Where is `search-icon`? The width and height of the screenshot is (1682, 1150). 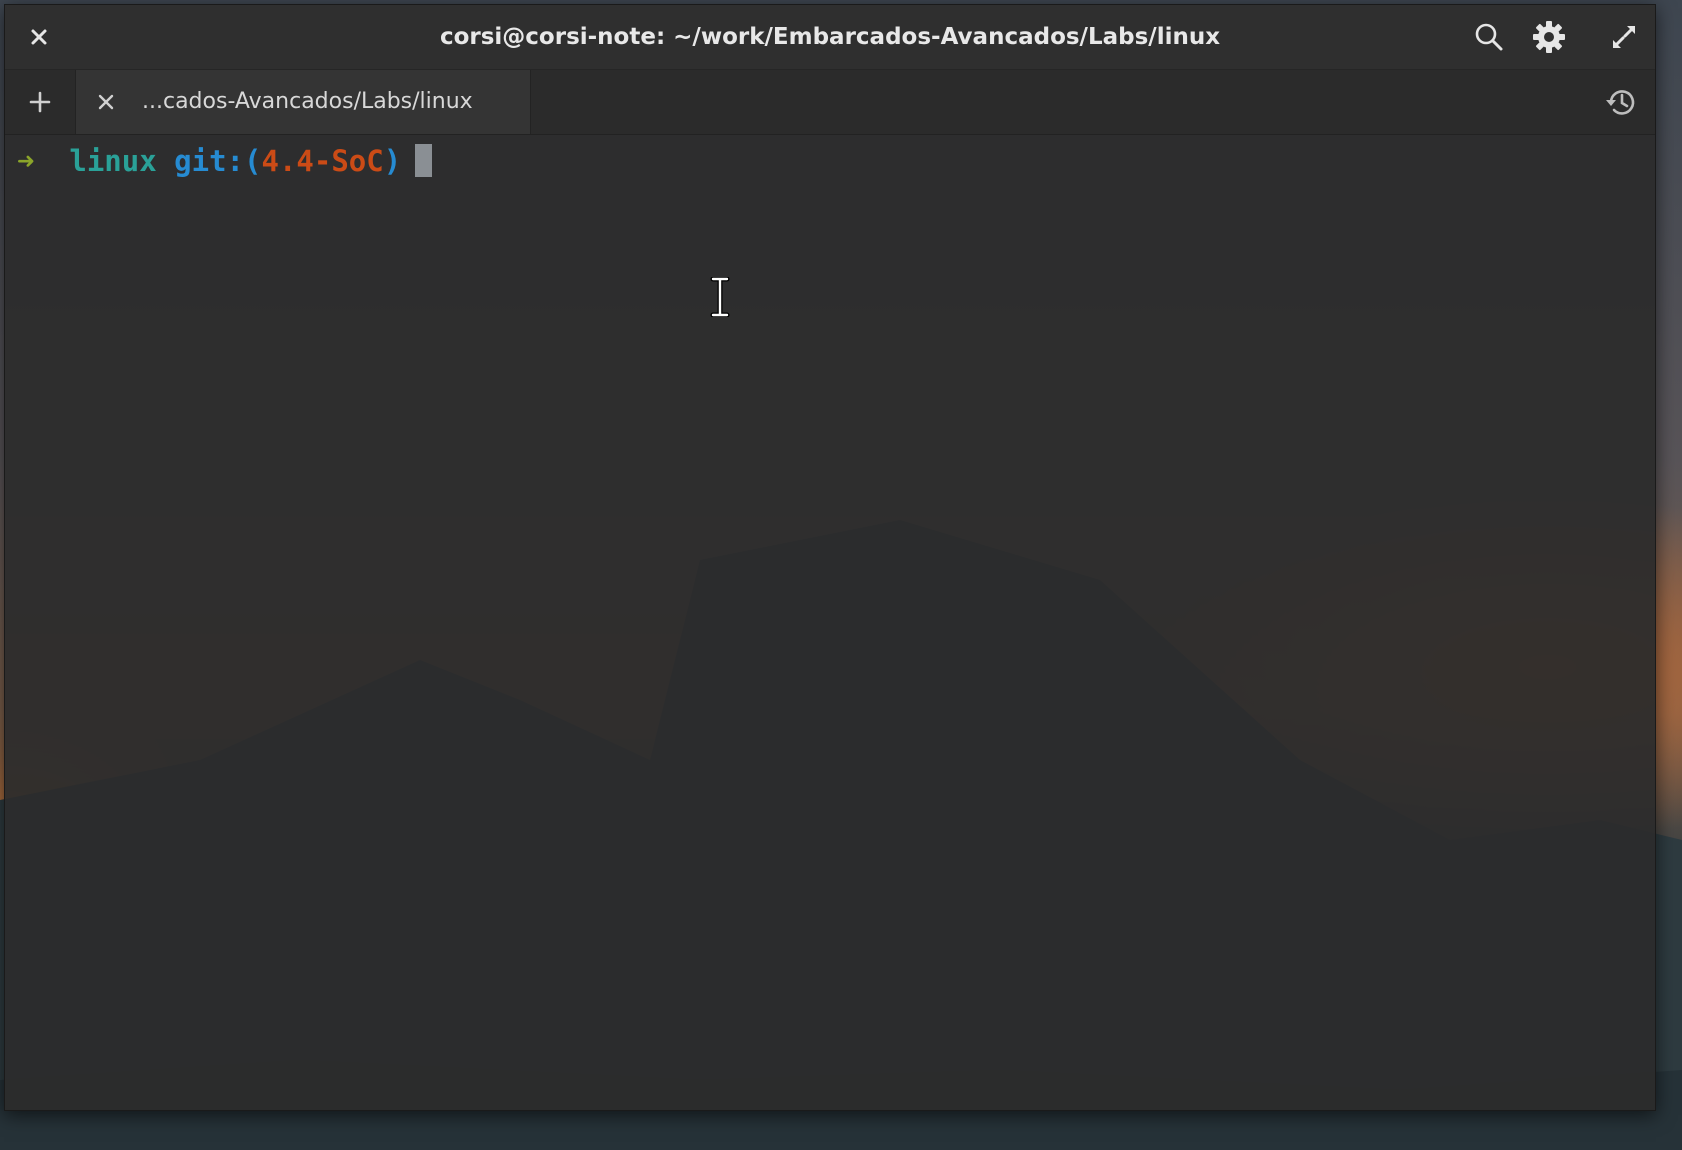 search-icon is located at coordinates (1489, 37).